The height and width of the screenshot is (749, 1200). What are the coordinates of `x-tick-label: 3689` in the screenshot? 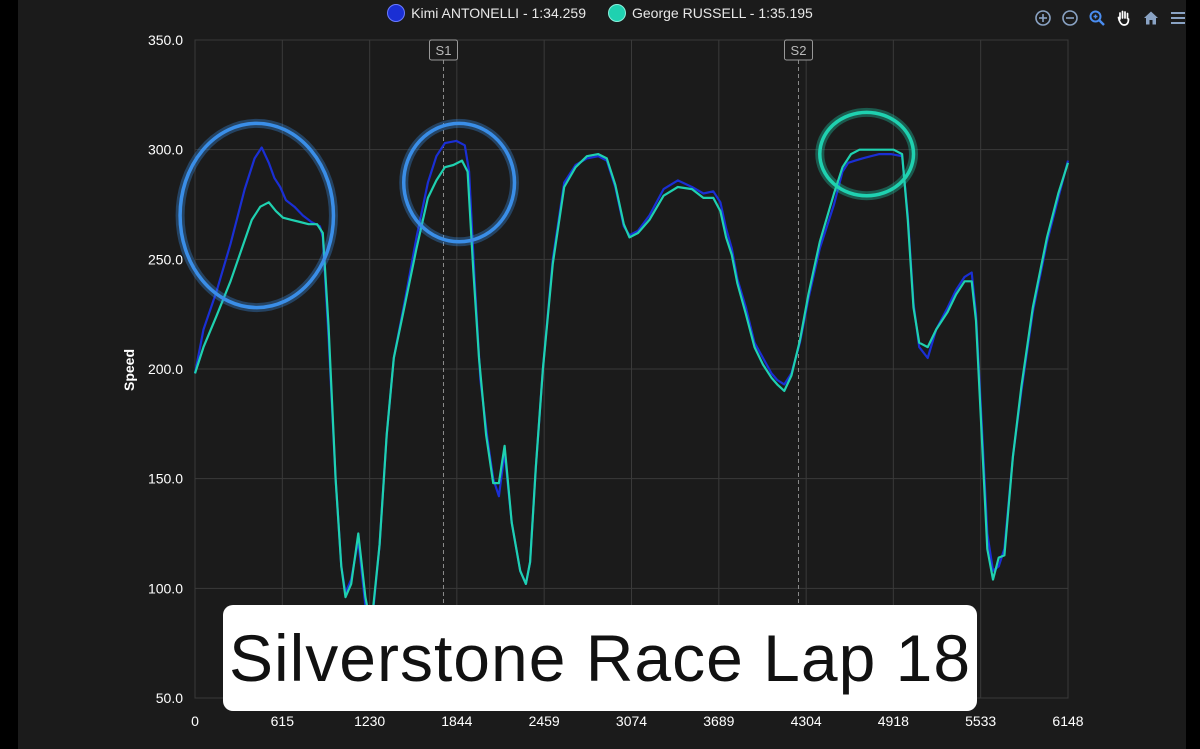 It's located at (718, 721).